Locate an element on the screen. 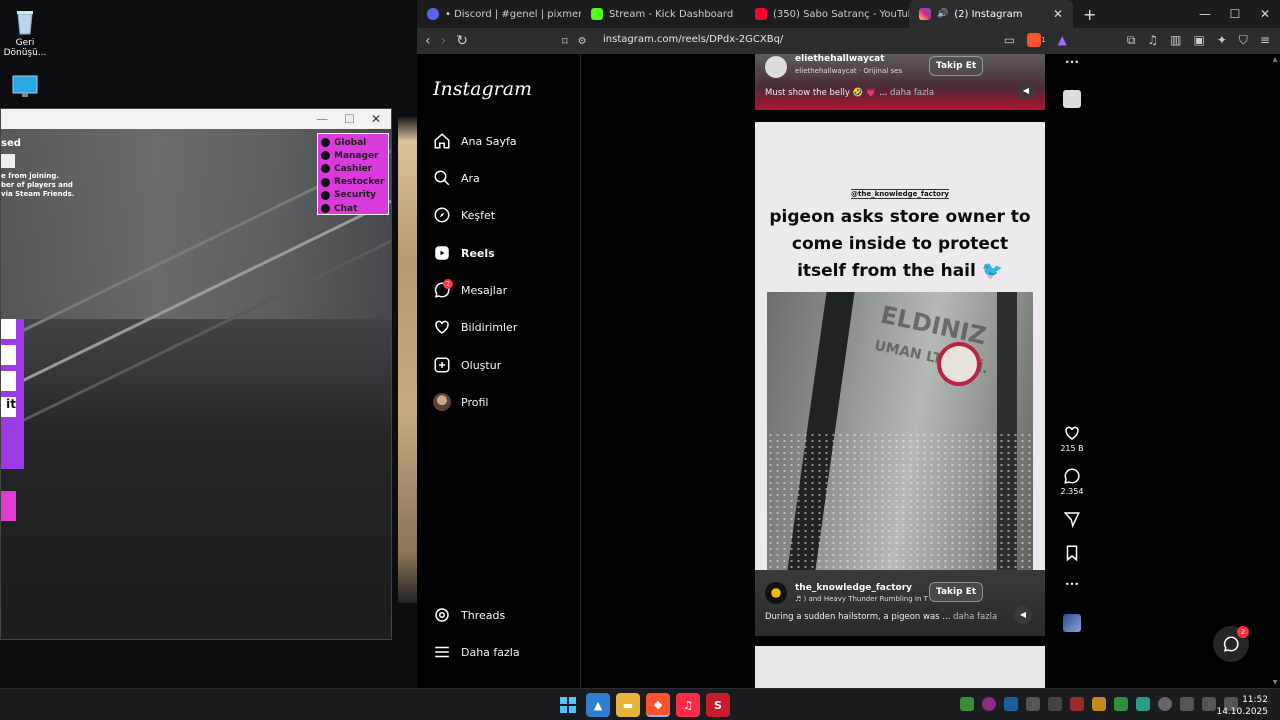 The height and width of the screenshot is (720, 1280). new-tab-button: + is located at coordinates (1089, 14).